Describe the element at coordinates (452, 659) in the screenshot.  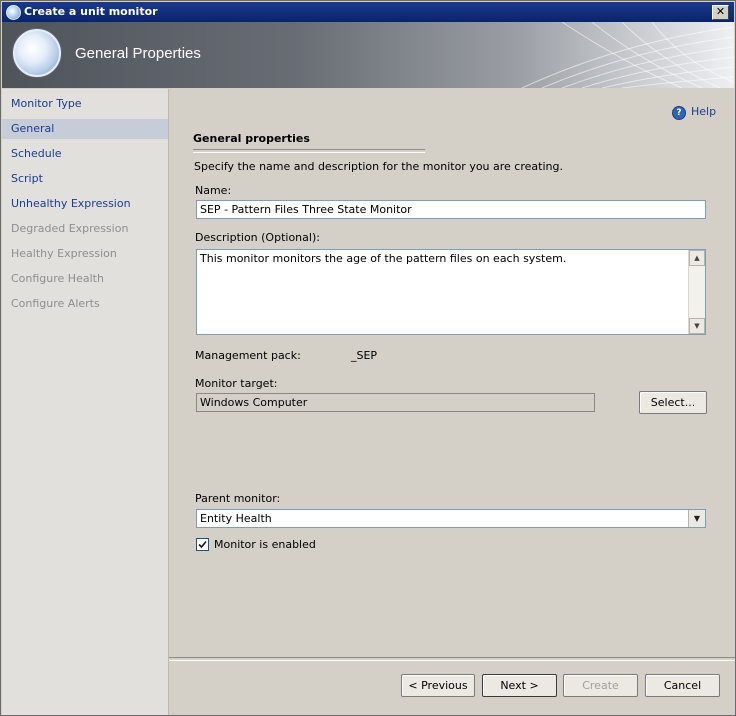
I see `footer-divider` at that location.